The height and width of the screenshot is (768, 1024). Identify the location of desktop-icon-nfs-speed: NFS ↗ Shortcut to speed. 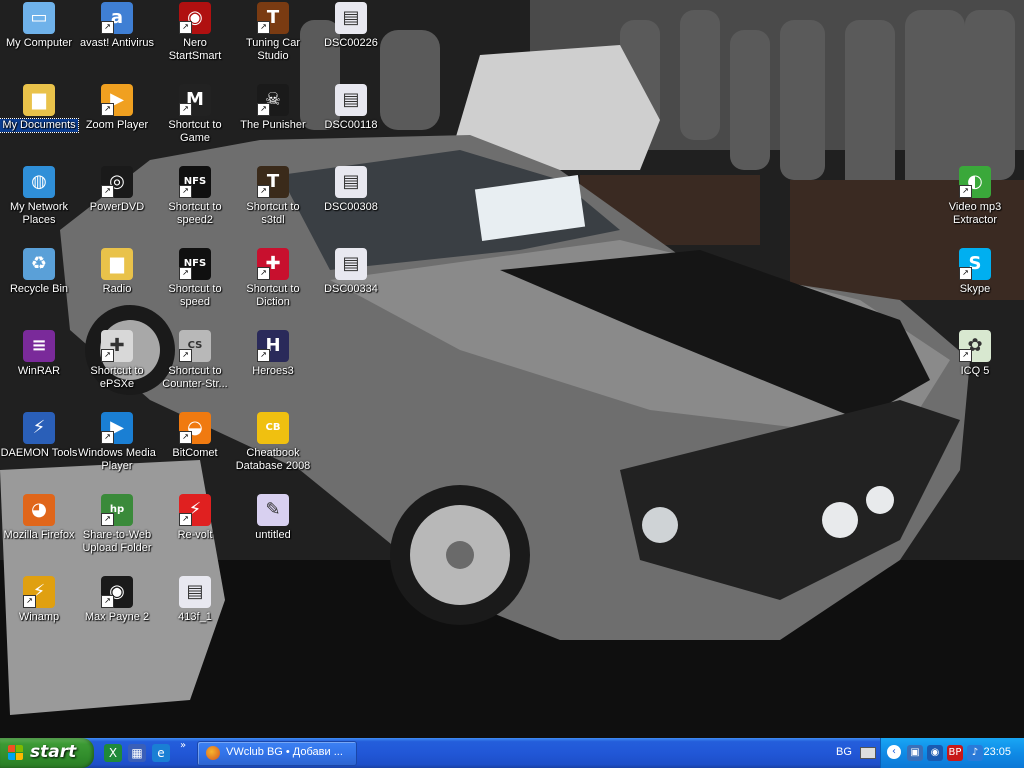
(195, 278).